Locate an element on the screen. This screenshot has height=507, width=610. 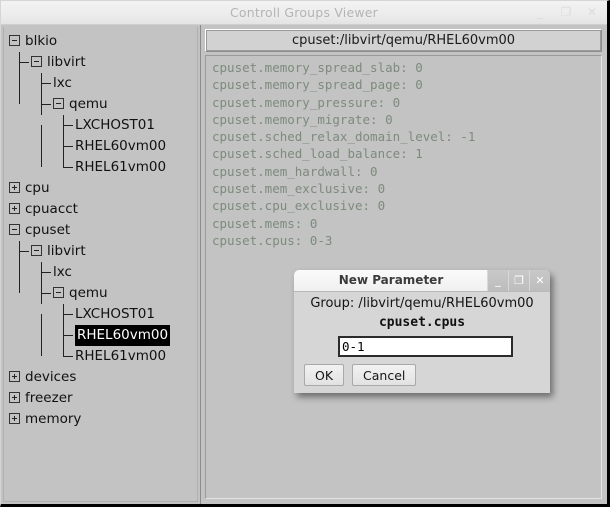
parameter-key: cpuset.mem_exclusive: is located at coordinates (291, 189).